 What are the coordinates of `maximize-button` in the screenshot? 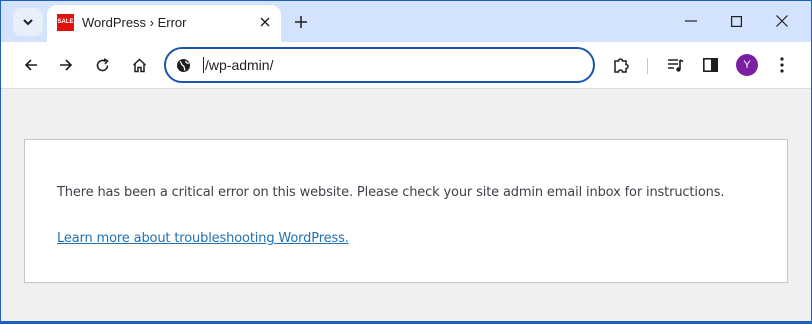 It's located at (736, 21).